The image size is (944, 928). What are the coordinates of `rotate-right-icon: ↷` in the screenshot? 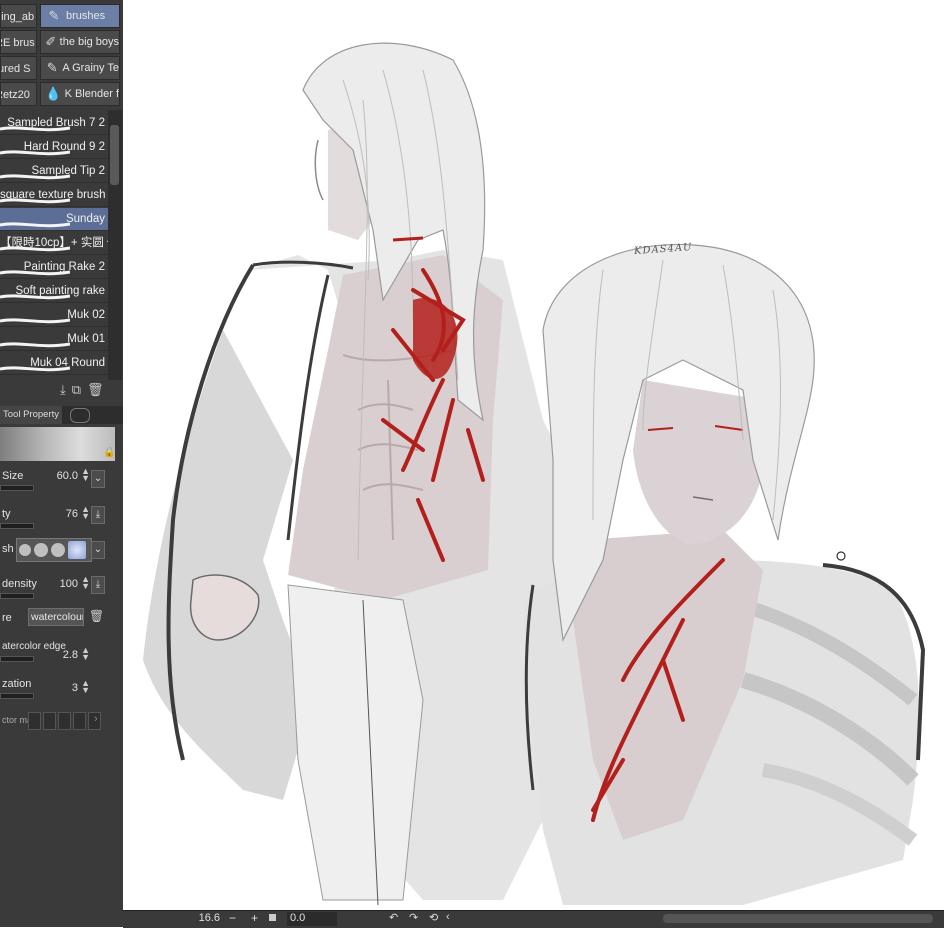 It's located at (413, 917).